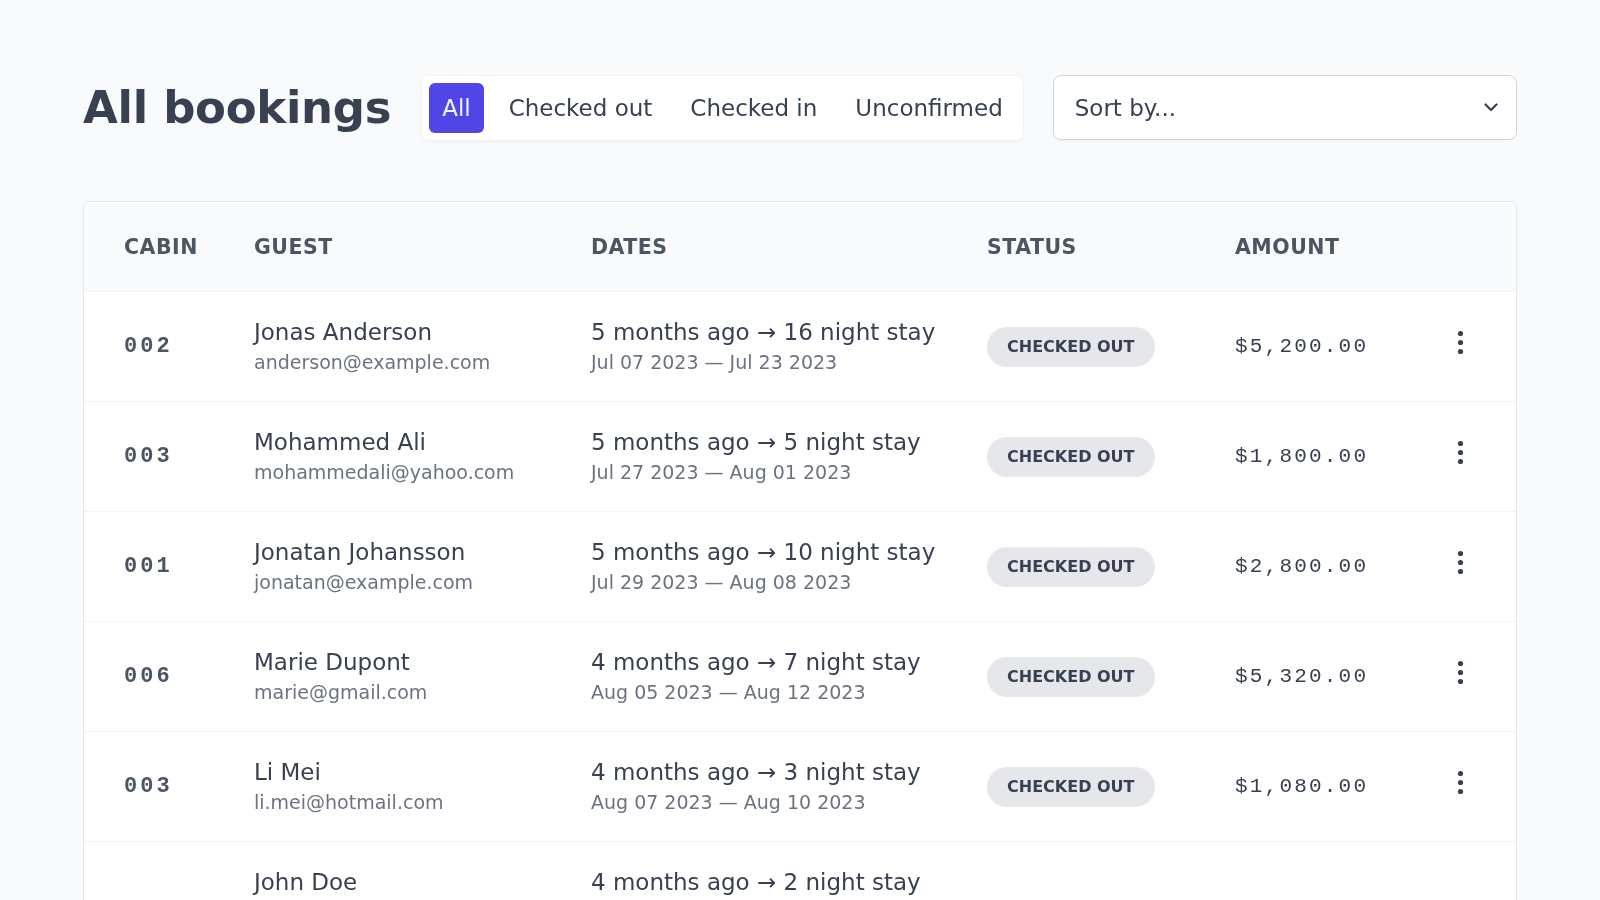  Describe the element at coordinates (728, 692) in the screenshot. I see `date-range: Aug 05 2023 — Aug 12 2023` at that location.